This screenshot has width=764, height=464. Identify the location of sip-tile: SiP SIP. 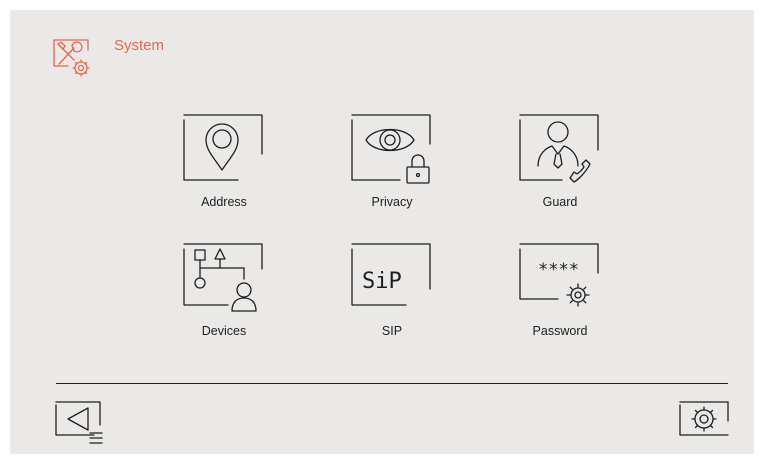
(388, 298).